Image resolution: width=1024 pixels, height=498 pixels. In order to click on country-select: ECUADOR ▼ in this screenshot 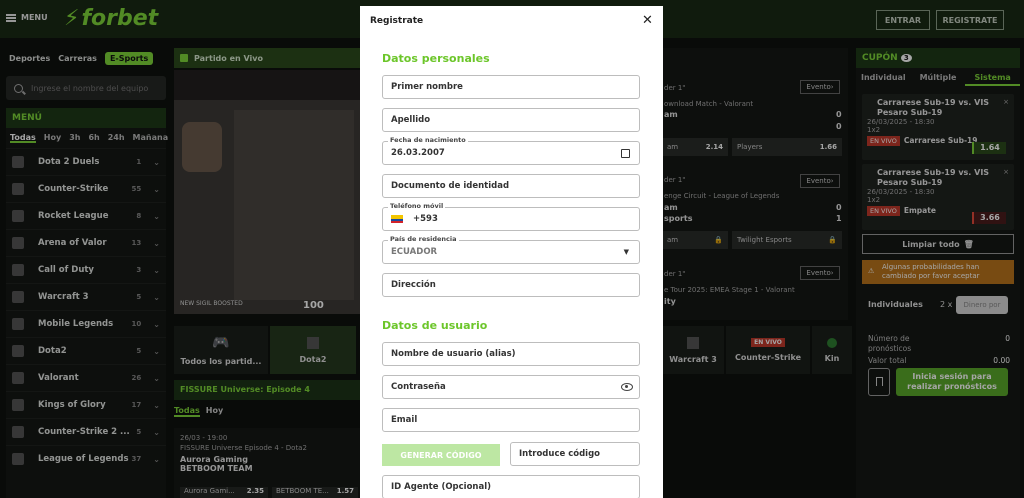, I will do `click(511, 252)`.